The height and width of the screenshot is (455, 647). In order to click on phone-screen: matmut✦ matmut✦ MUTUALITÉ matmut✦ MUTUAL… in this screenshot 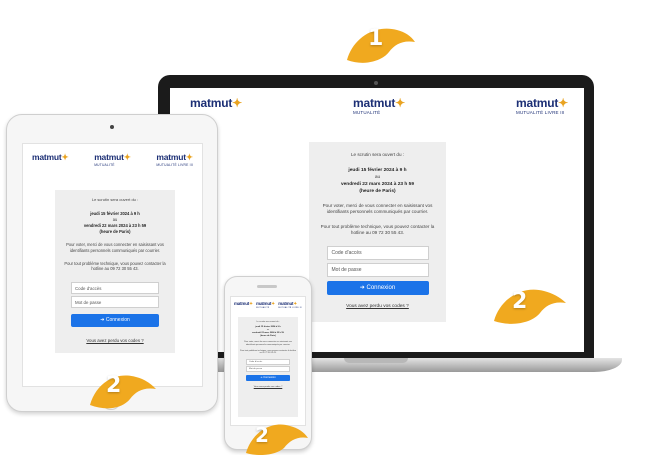, I will do `click(268, 361)`.